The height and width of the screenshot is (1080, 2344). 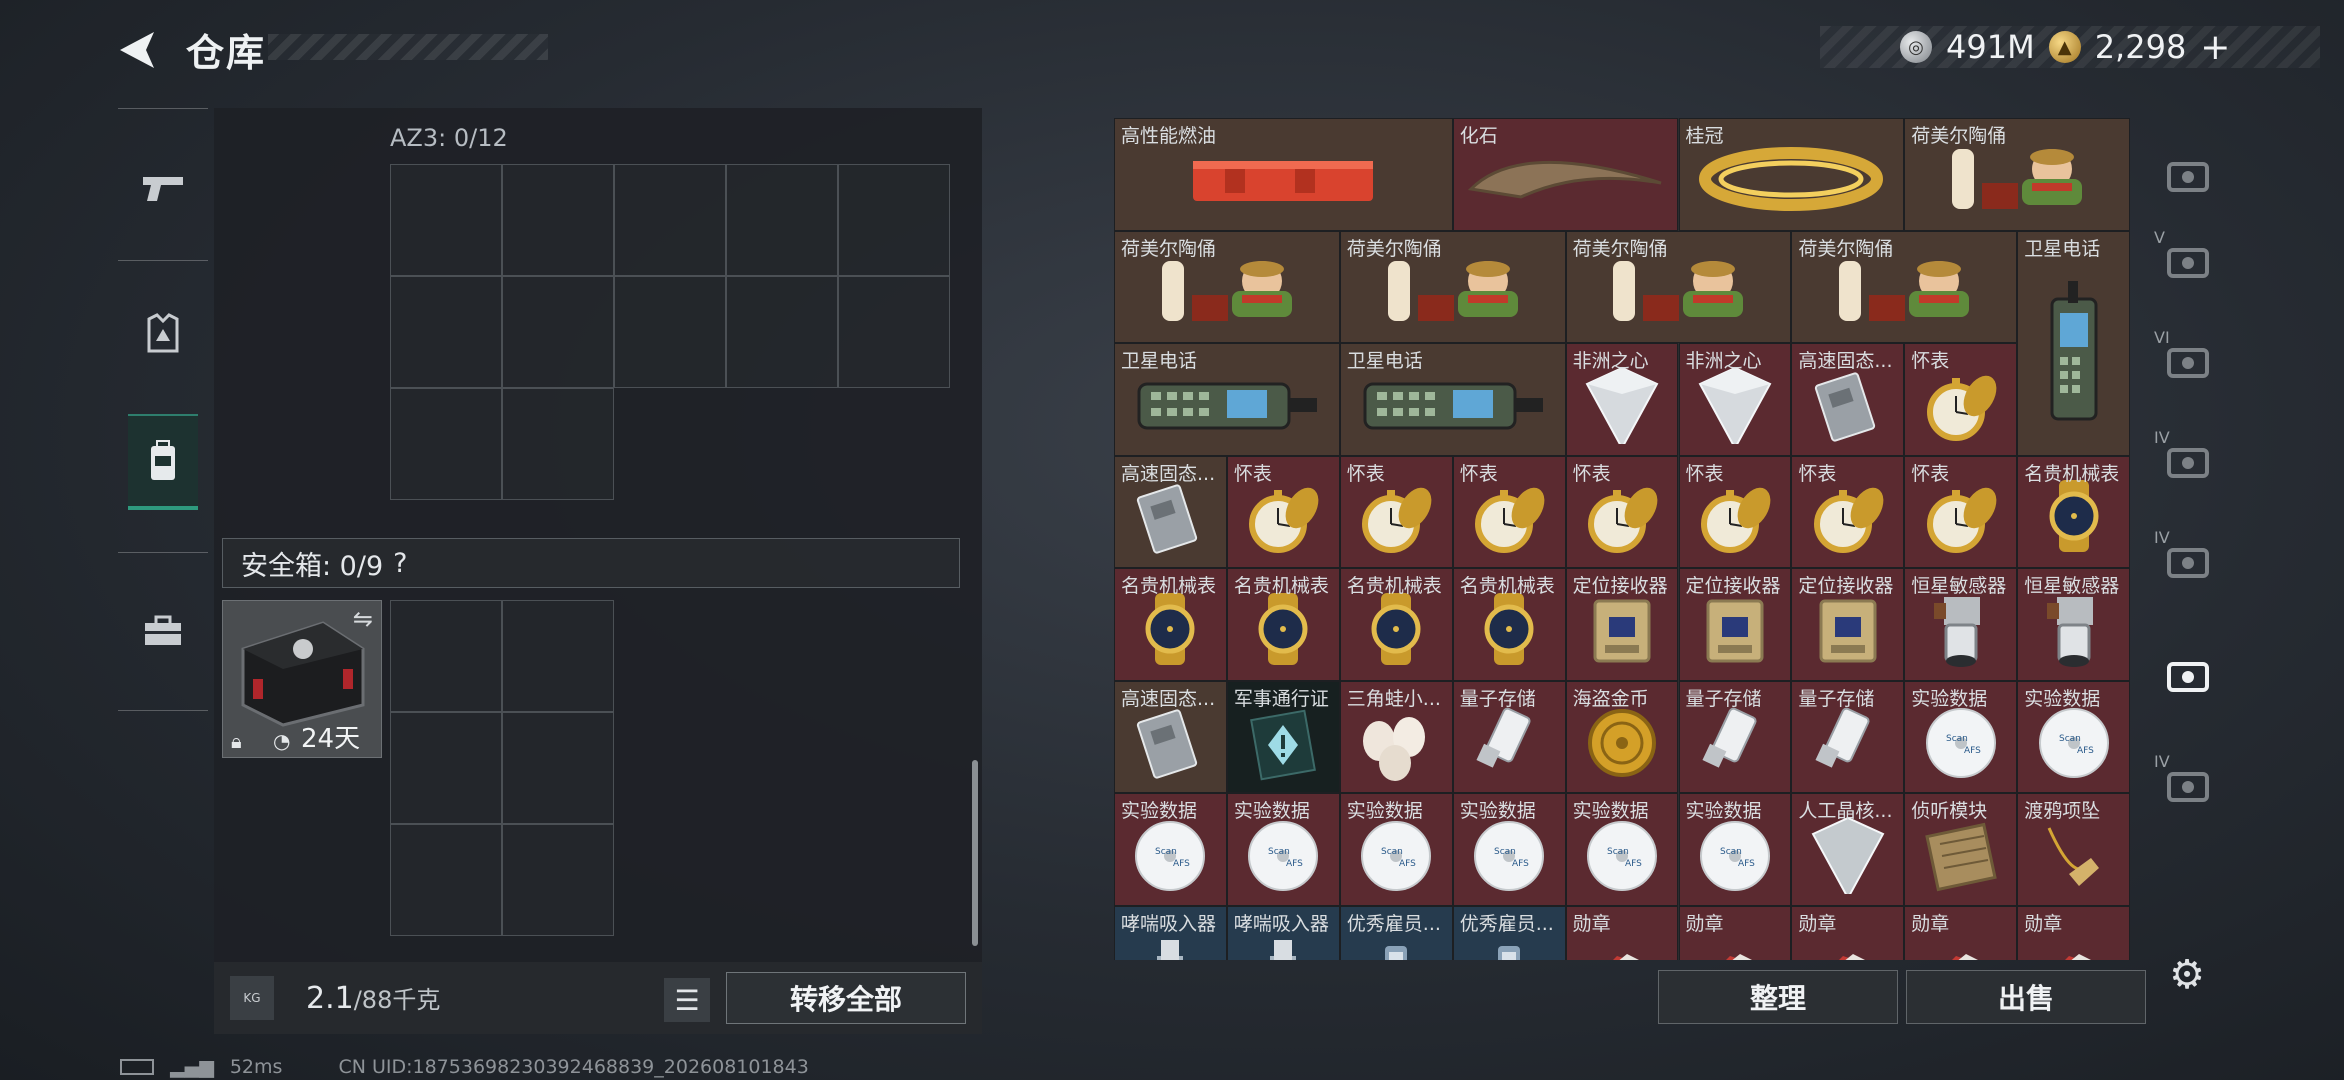 What do you see at coordinates (2185, 459) in the screenshot?
I see `IV-armor-slot-icon: IV` at bounding box center [2185, 459].